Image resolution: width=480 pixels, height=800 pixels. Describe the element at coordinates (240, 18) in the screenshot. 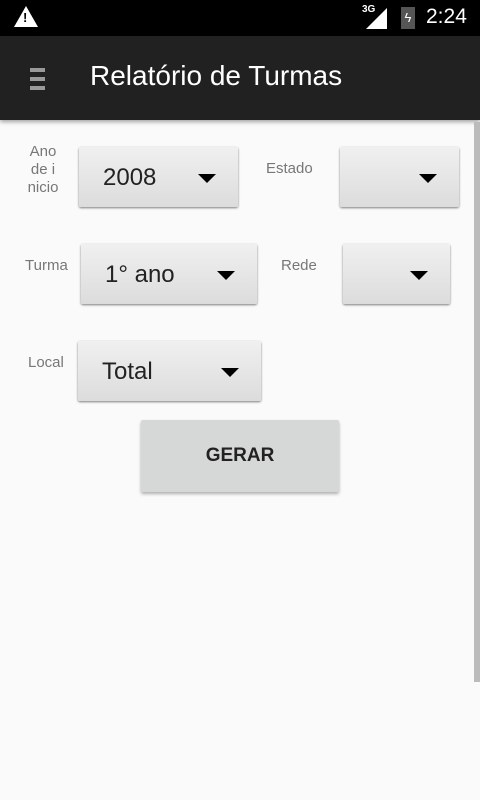

I see `status-bar: 3G ϟ 2:24` at that location.